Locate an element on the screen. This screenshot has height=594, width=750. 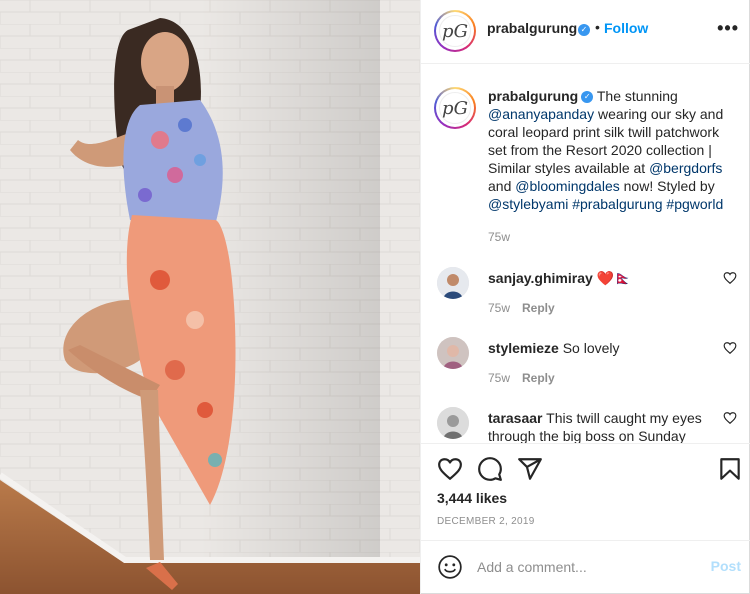
mention-link: @ananyapanday is located at coordinates (541, 114).